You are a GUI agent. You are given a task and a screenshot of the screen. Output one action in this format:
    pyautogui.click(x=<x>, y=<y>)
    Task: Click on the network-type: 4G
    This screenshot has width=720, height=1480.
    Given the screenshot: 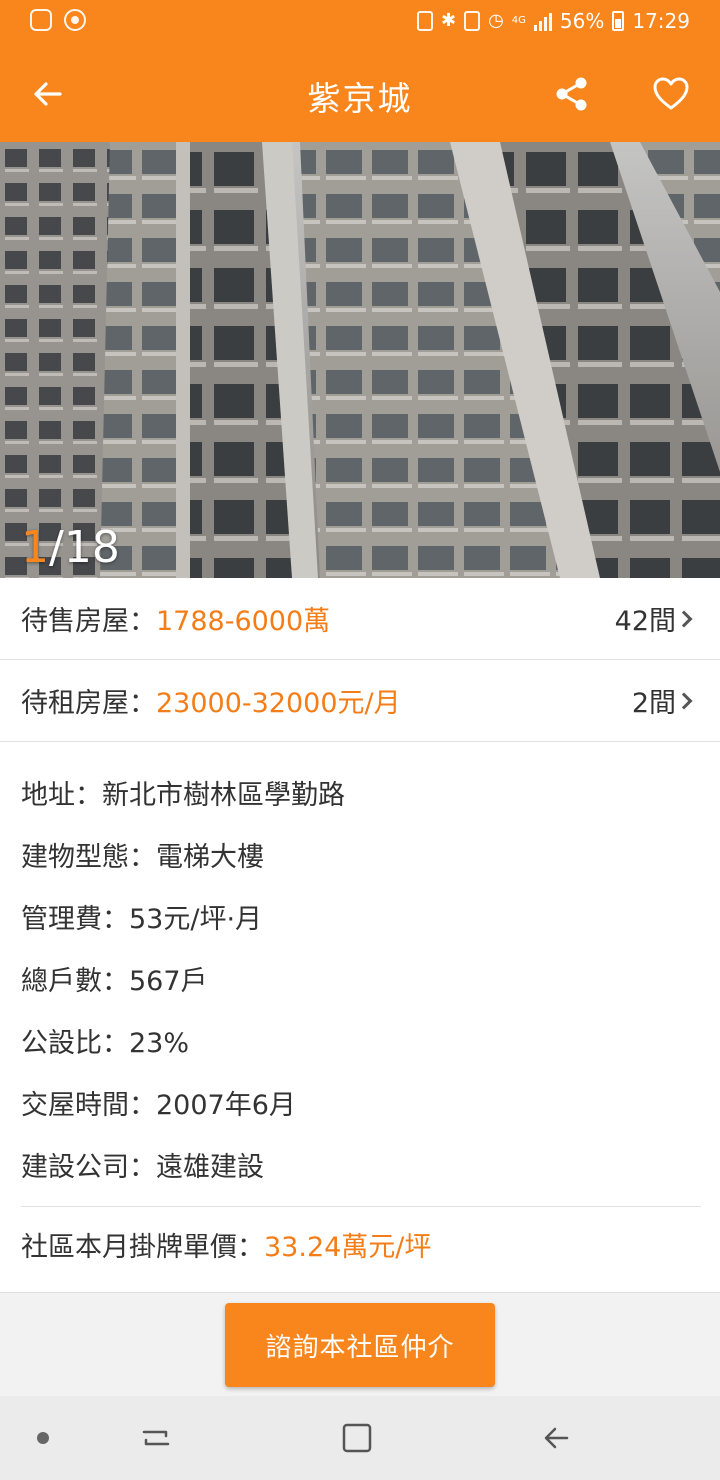 What is the action you would take?
    pyautogui.click(x=518, y=20)
    